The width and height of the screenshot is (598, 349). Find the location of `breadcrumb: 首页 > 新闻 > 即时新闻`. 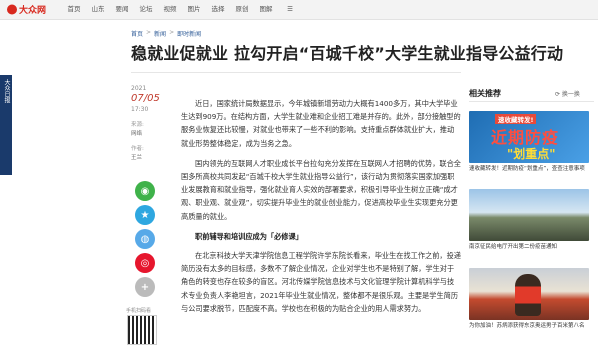

breadcrumb: 首页 > 新闻 > 即时新闻 is located at coordinates (166, 33).